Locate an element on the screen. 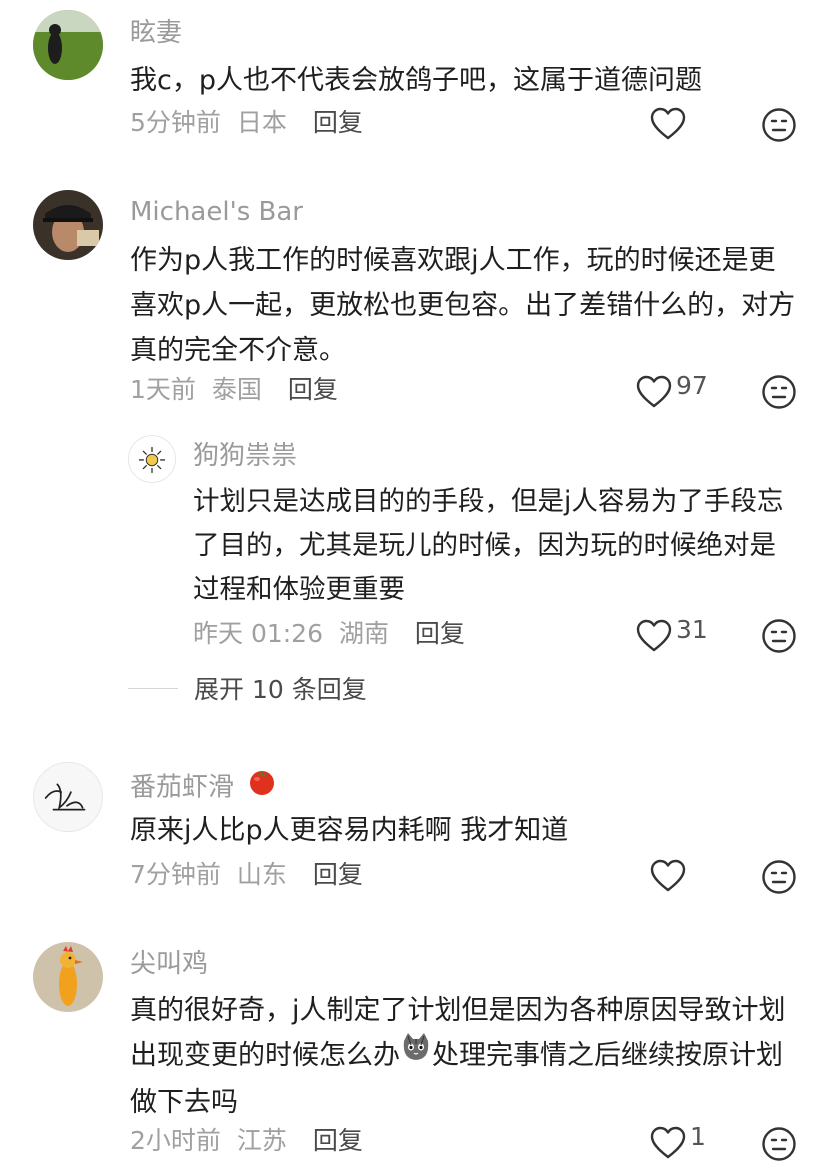 The image size is (828, 1172). comment-text: 原来j人比p人更容易内耗啊 我才知道 is located at coordinates (349, 830).